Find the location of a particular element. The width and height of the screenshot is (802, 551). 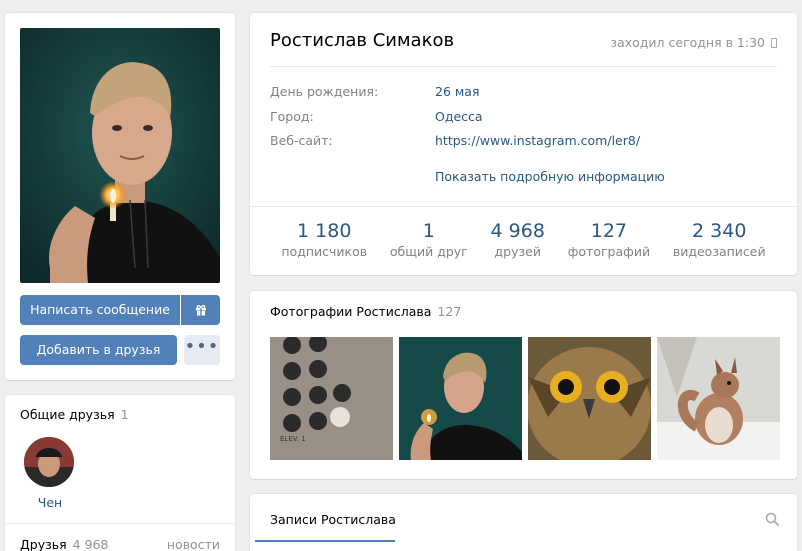

mobile-icon is located at coordinates (774, 42).